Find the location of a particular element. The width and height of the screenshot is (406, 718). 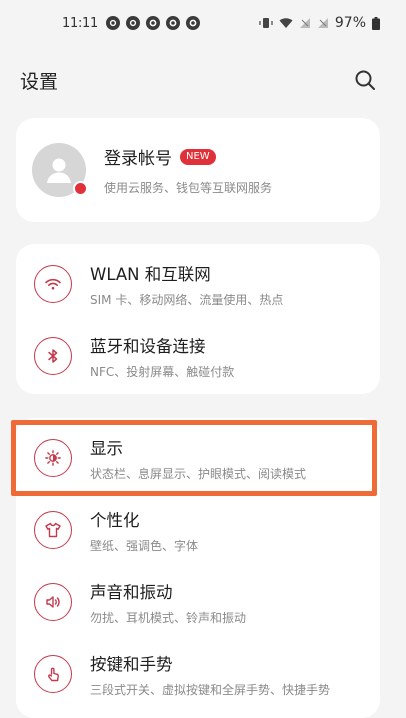

wifi-signal-icon is located at coordinates (286, 23).